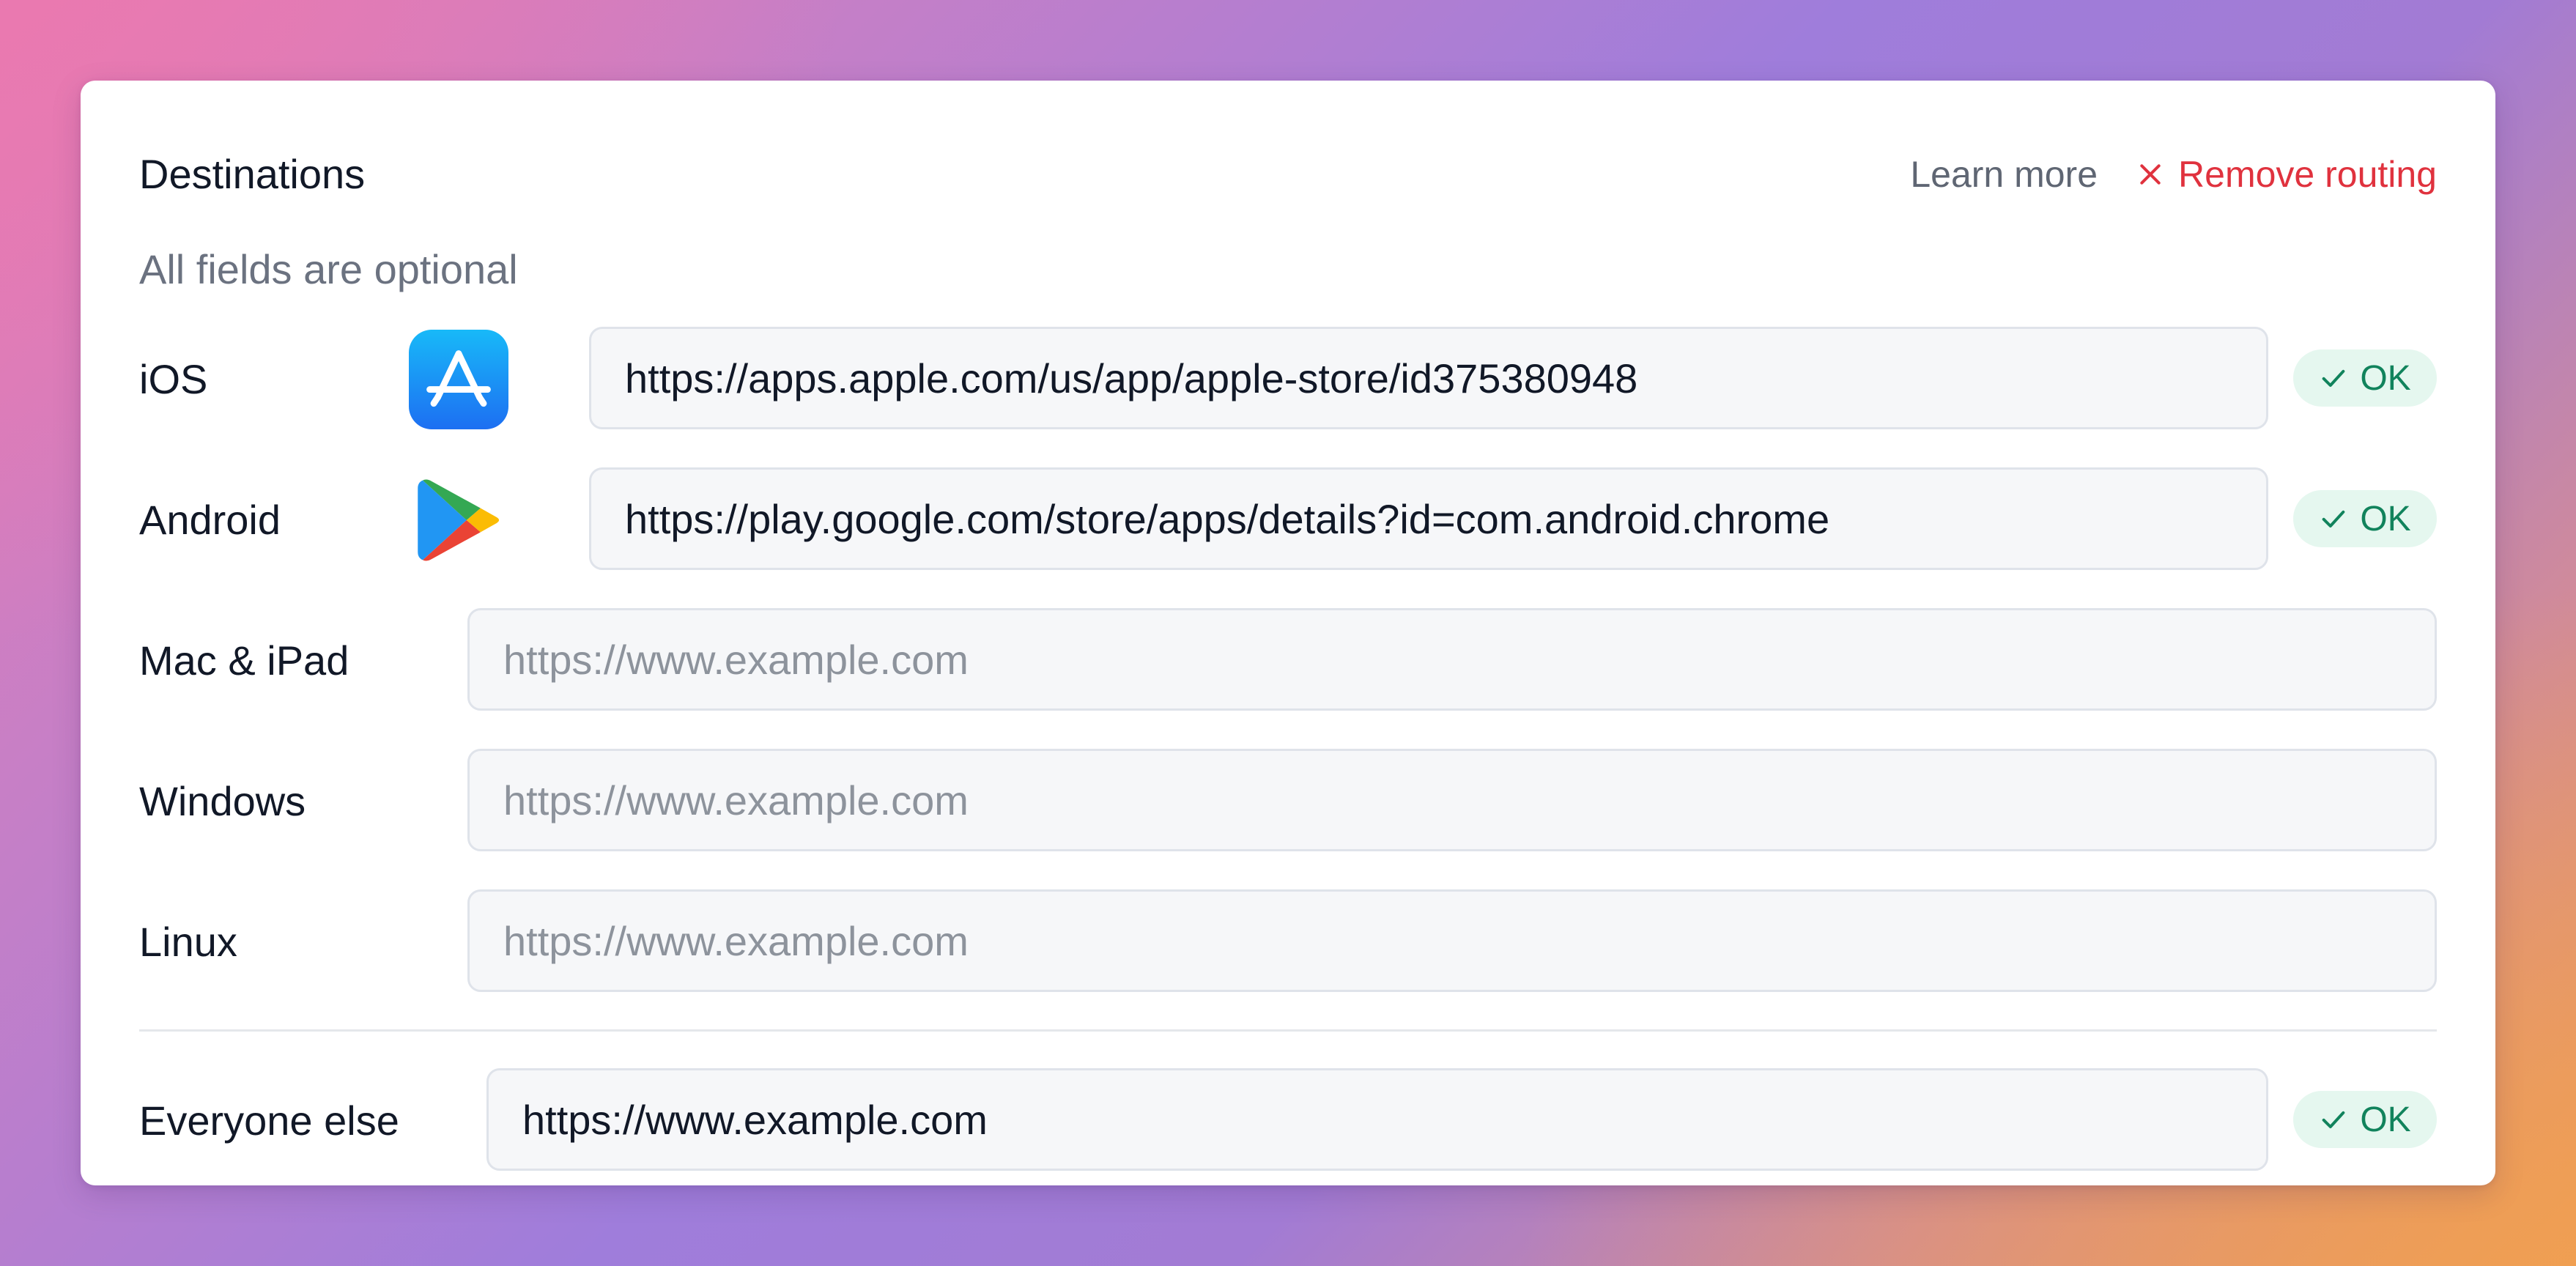  What do you see at coordinates (269, 1120) in the screenshot?
I see `row-label: Everyone else` at bounding box center [269, 1120].